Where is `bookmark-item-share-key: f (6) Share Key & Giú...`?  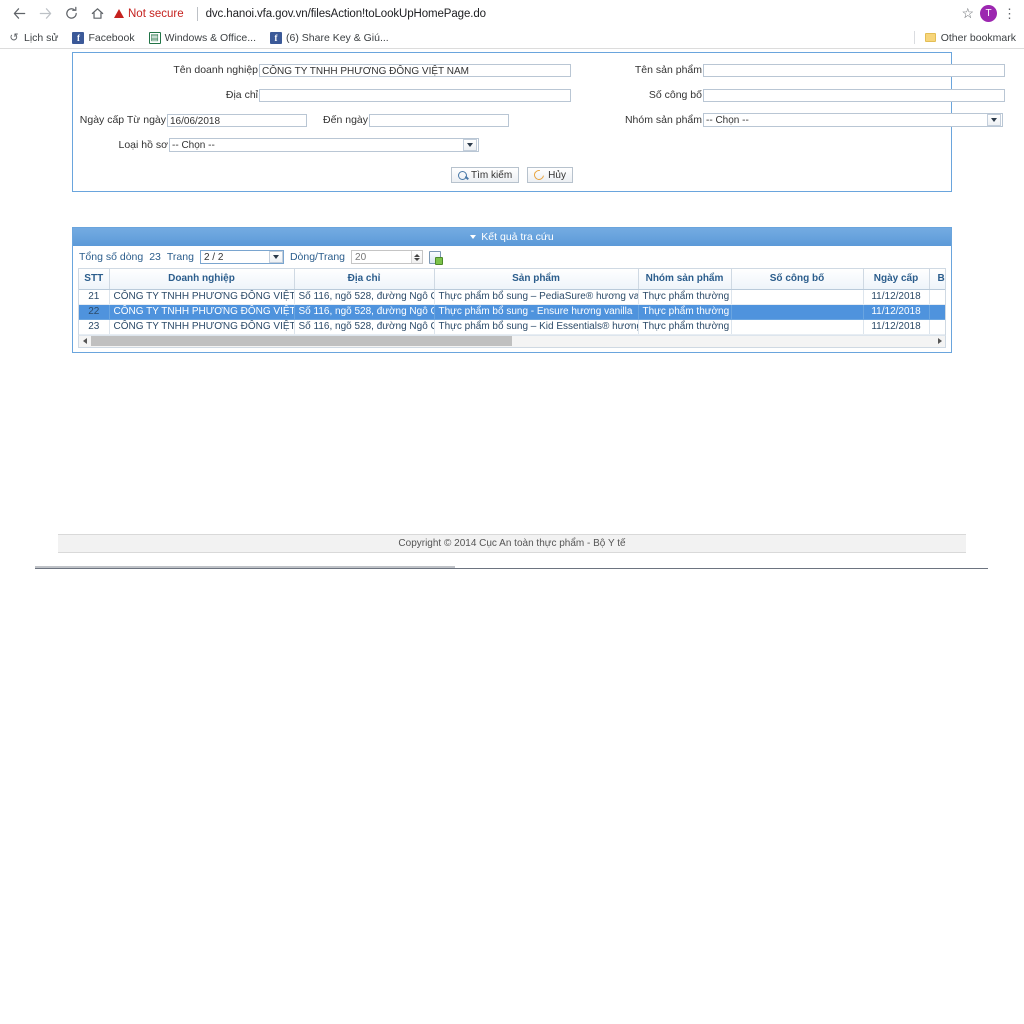
bookmark-item-share-key: f (6) Share Key & Giú... is located at coordinates (329, 37).